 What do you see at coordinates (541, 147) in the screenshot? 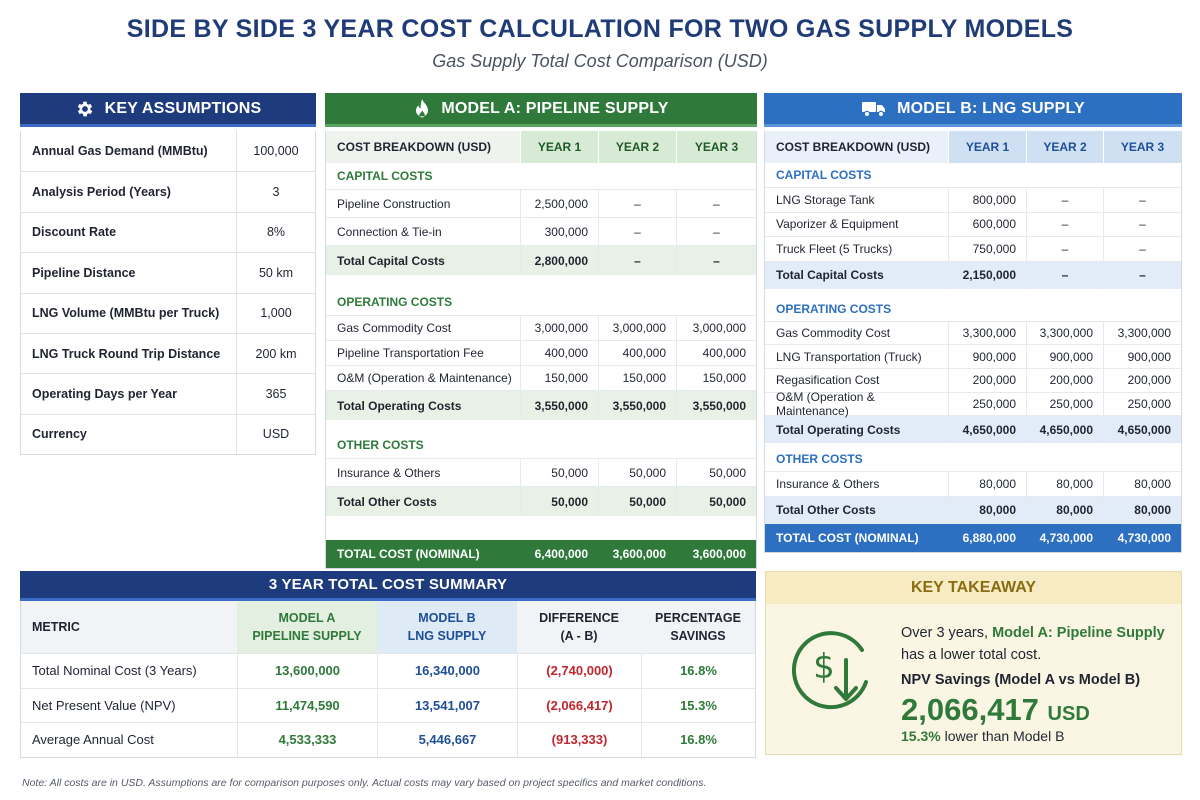
I see `table-header-row: COST BREAKDOWN (USD) YEAR 1 YEAR 2 YEAR 3` at bounding box center [541, 147].